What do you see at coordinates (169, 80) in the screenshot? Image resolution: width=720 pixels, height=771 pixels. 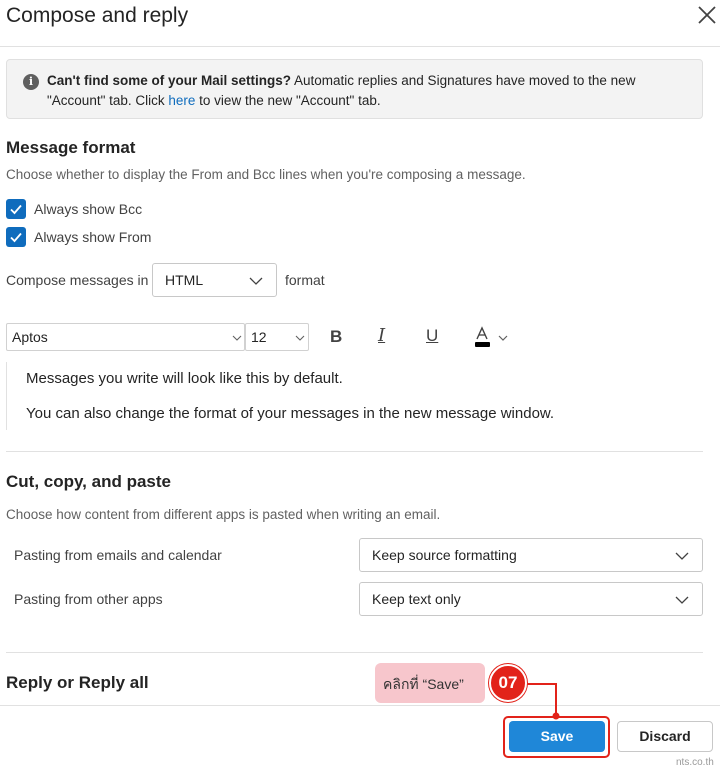 I see `banner-bold: Can't find some of your Mail settings?` at bounding box center [169, 80].